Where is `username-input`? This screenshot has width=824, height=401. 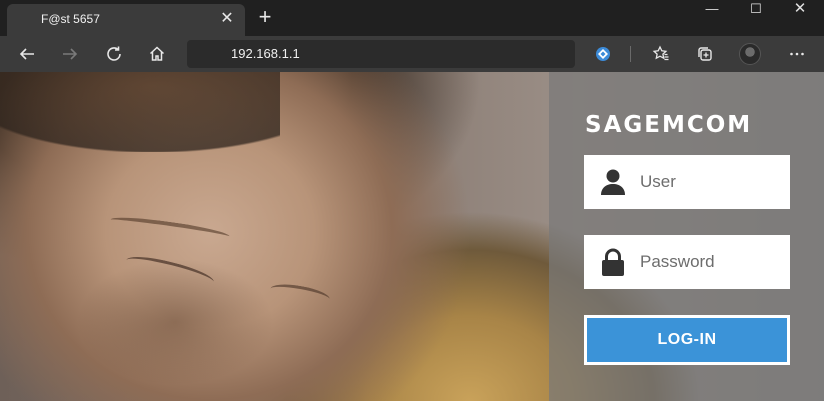
username-input is located at coordinates (712, 182).